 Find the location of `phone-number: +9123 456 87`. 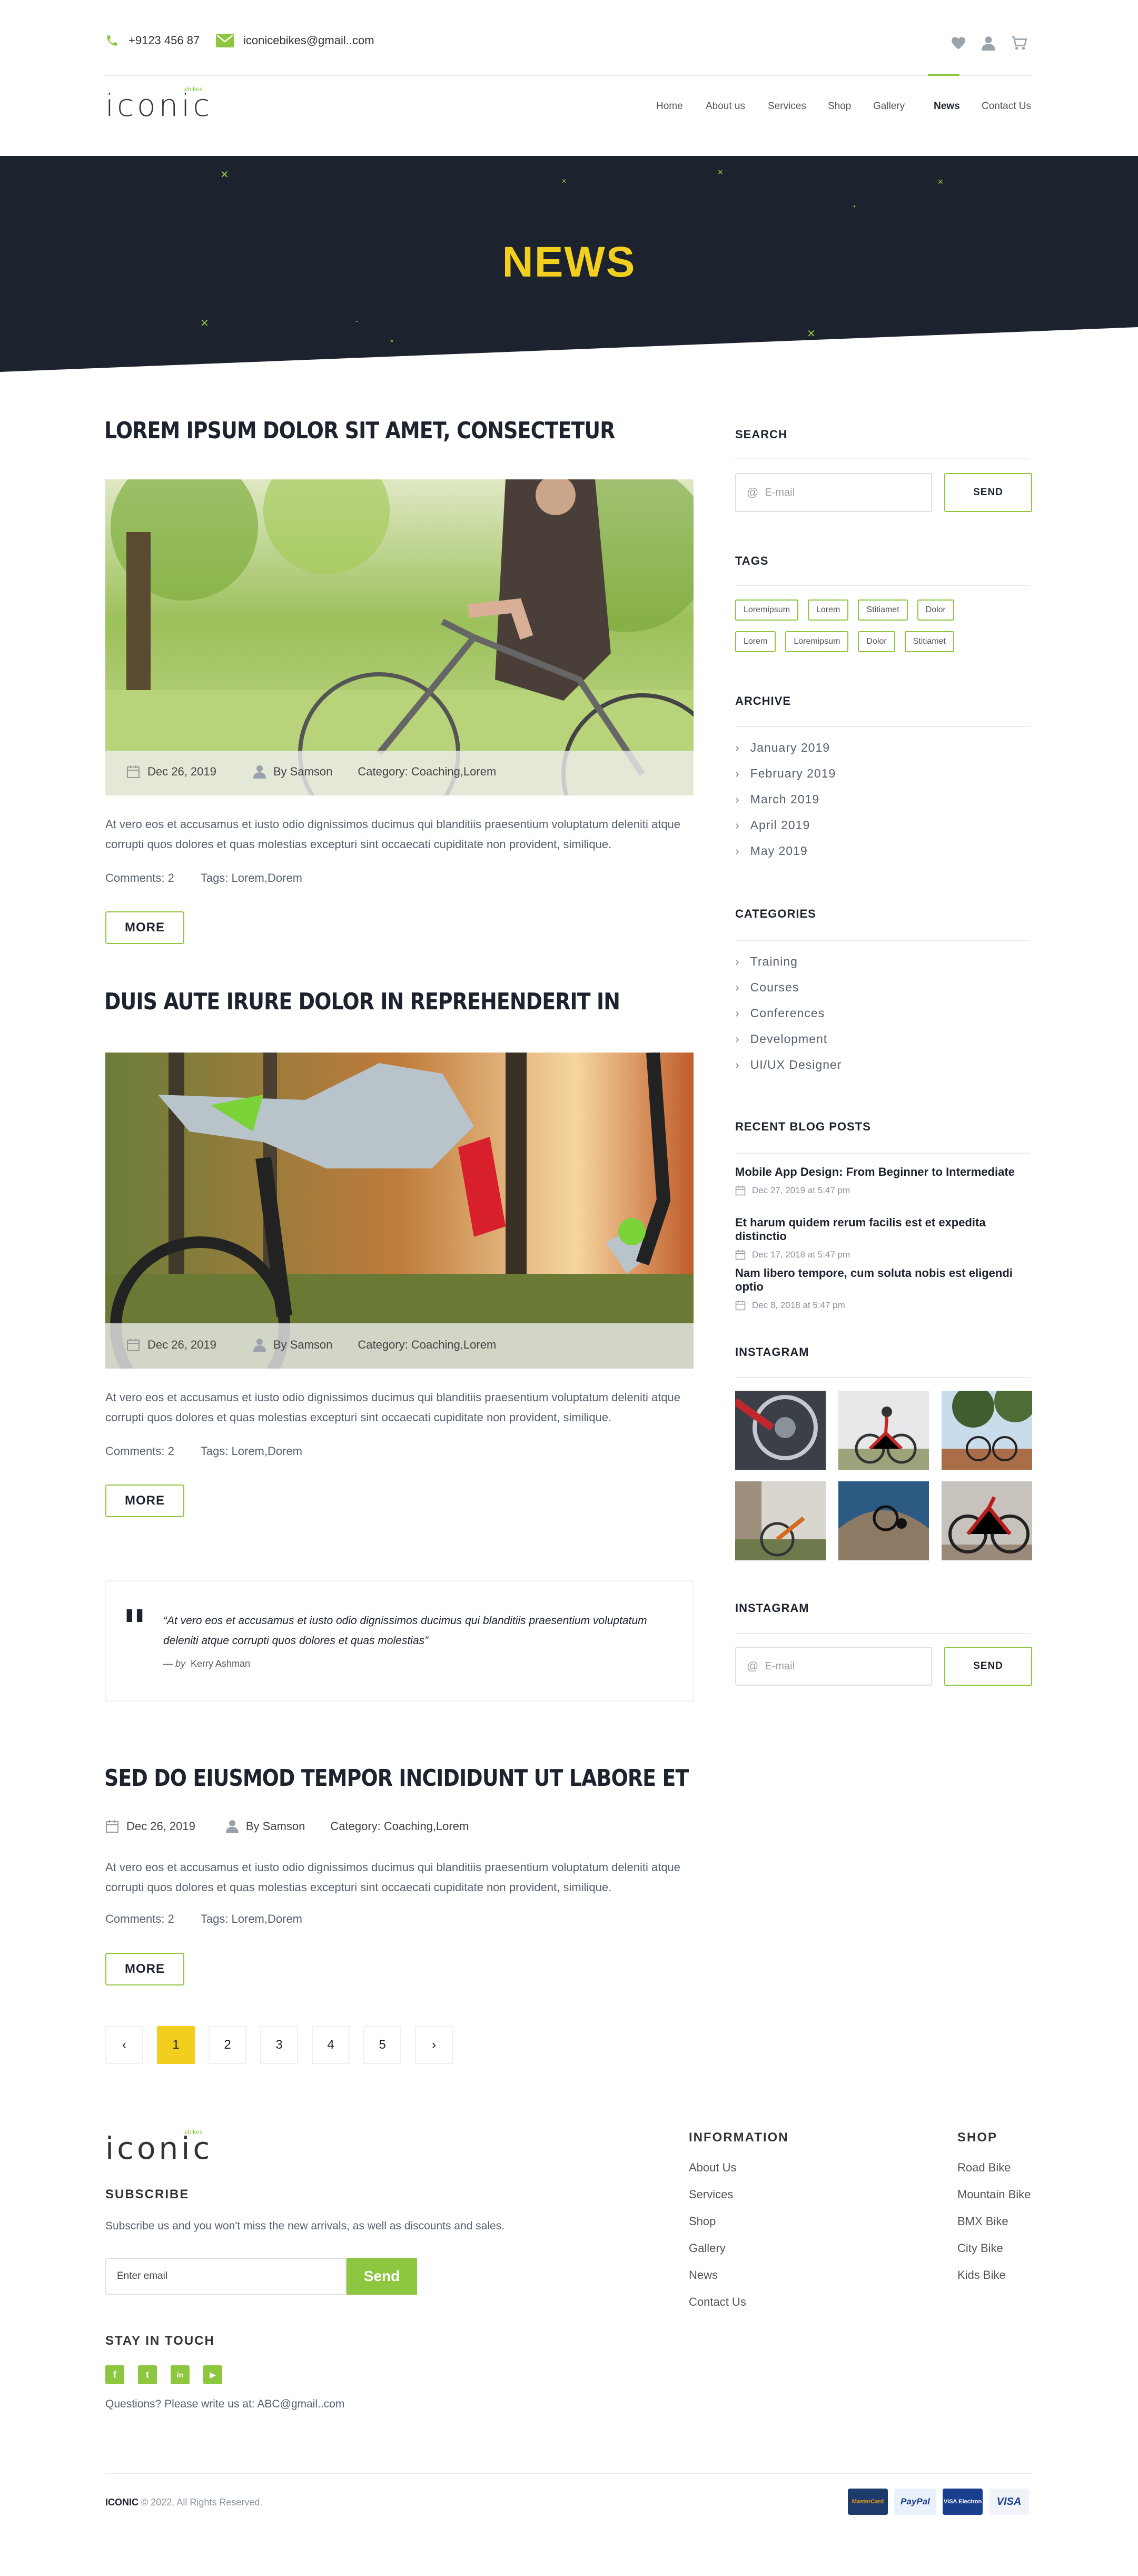

phone-number: +9123 456 87 is located at coordinates (164, 40).